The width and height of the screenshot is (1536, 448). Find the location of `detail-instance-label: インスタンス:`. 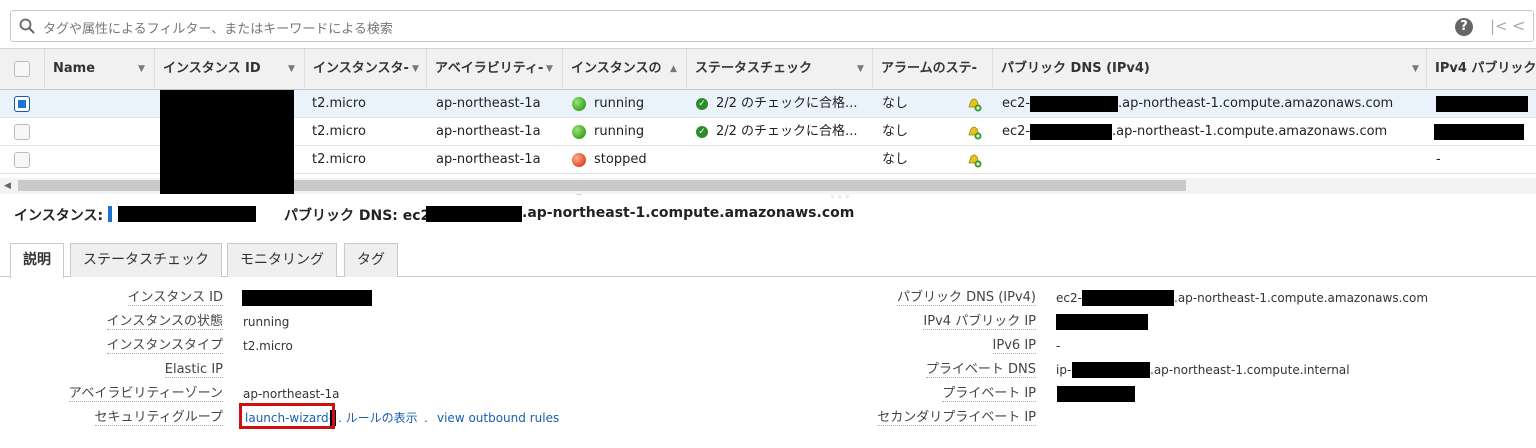

detail-instance-label: インスタンス: is located at coordinates (59, 216).